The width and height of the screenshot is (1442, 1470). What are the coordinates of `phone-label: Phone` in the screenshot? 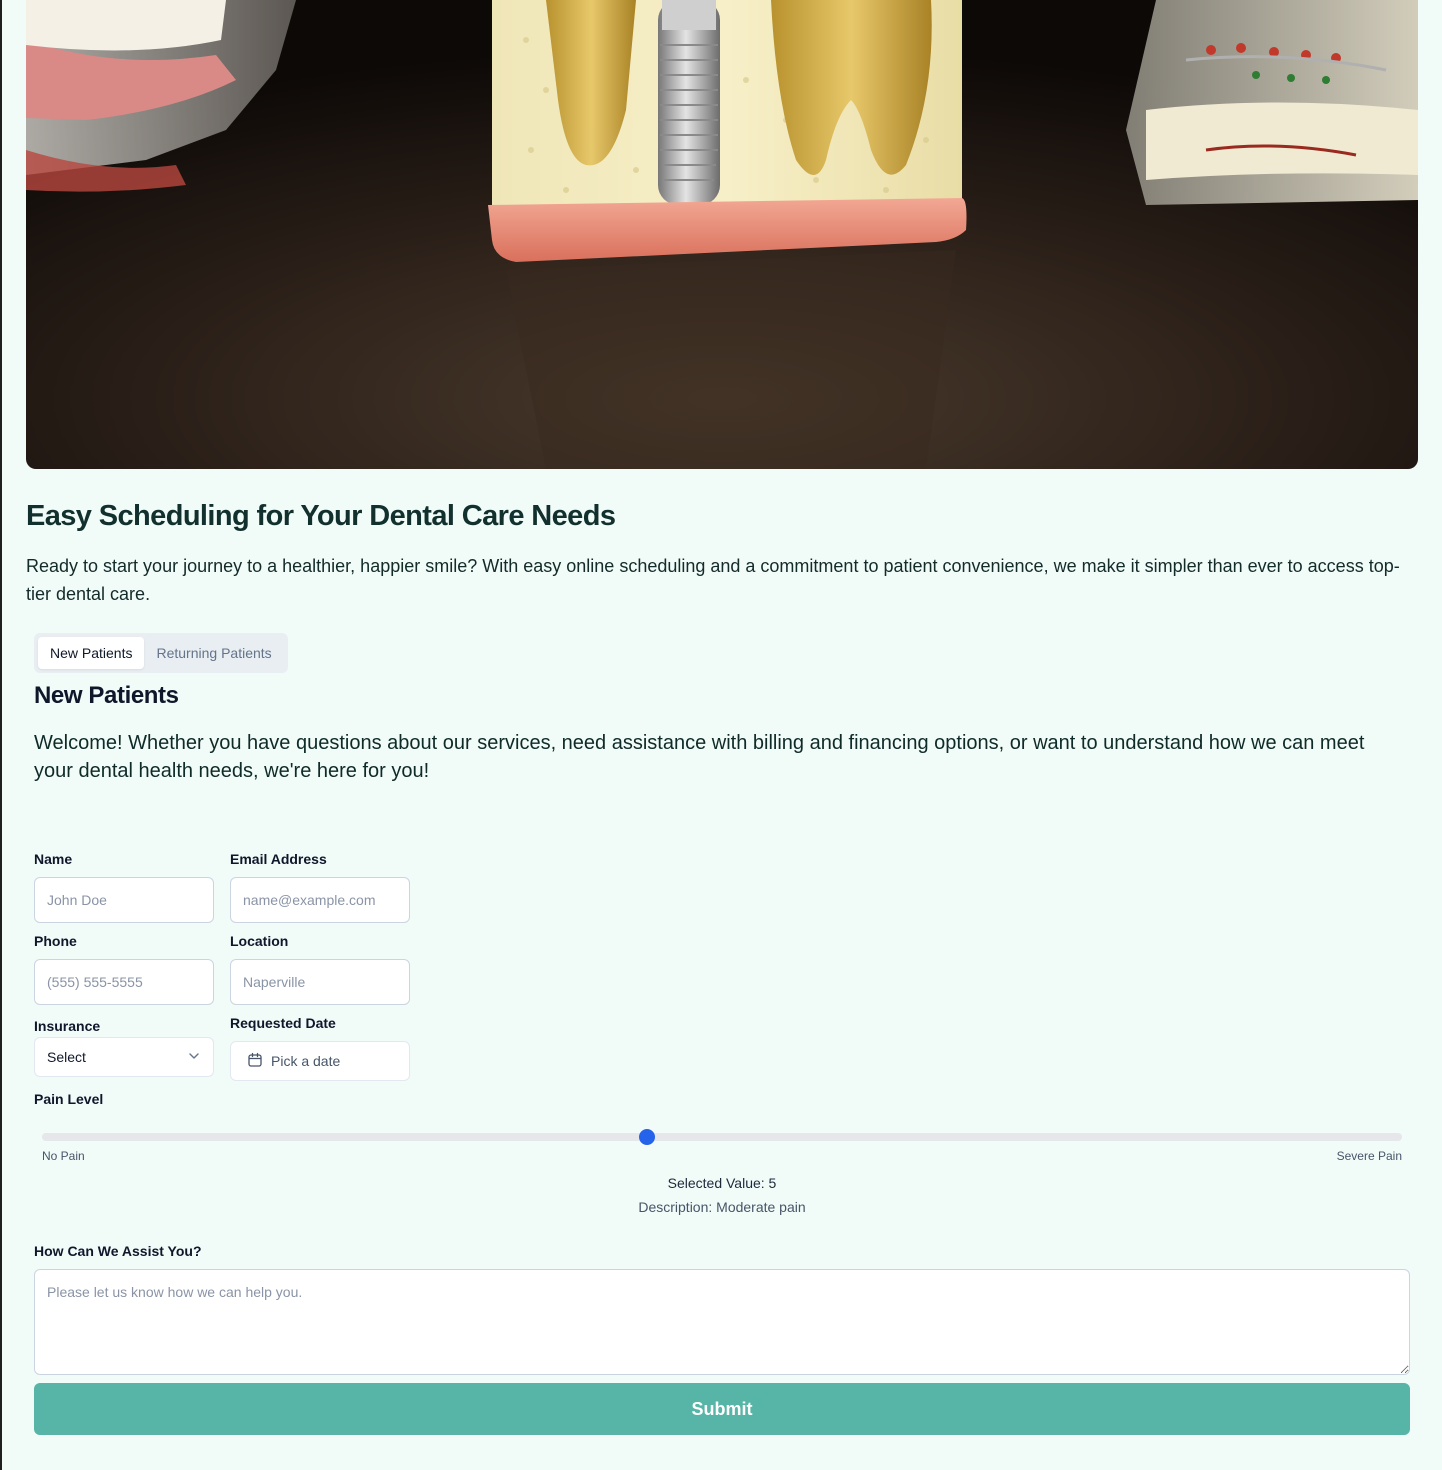 It's located at (55, 941).